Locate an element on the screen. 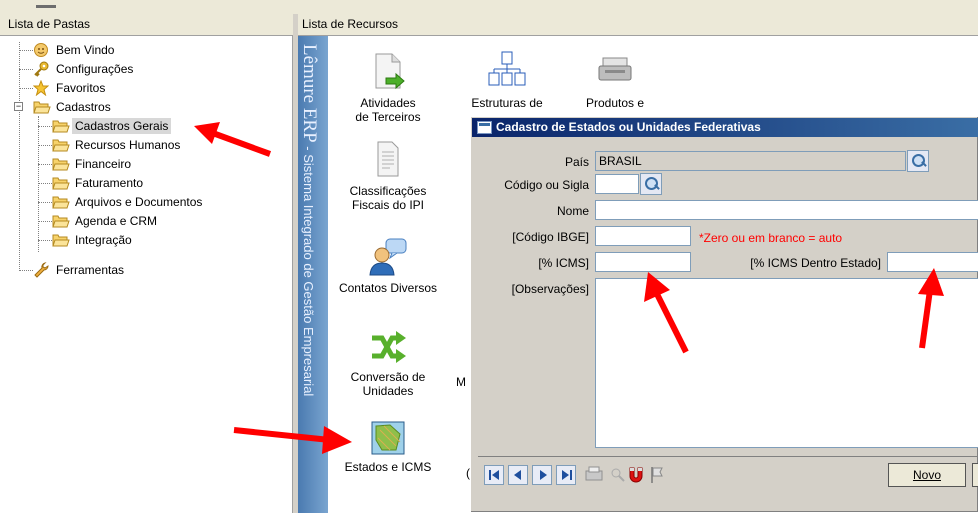  tree-item-label: Cadastros is located at coordinates (83, 106).